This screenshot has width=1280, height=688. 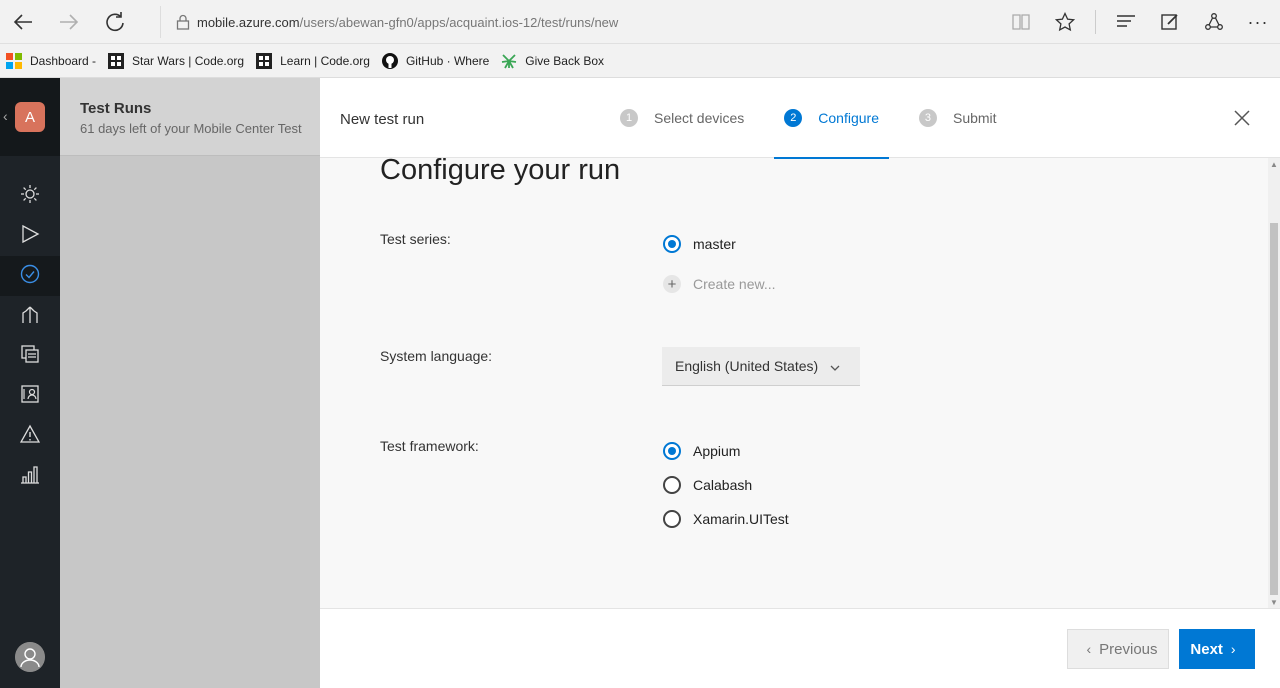 What do you see at coordinates (429, 446) in the screenshot?
I see `test-framework-label: Test framework:` at bounding box center [429, 446].